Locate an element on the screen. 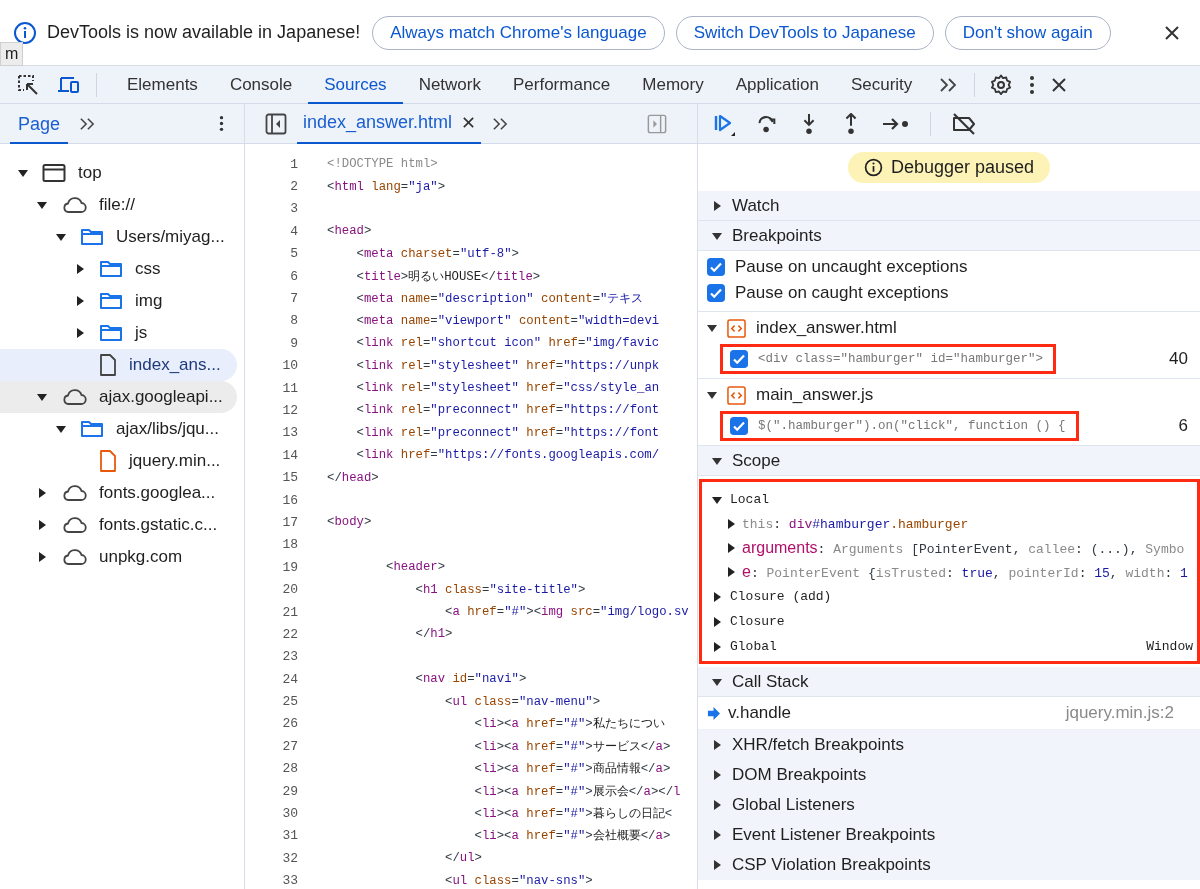 Image resolution: width=1200 pixels, height=889 pixels. section-header: Watch is located at coordinates (949, 206).